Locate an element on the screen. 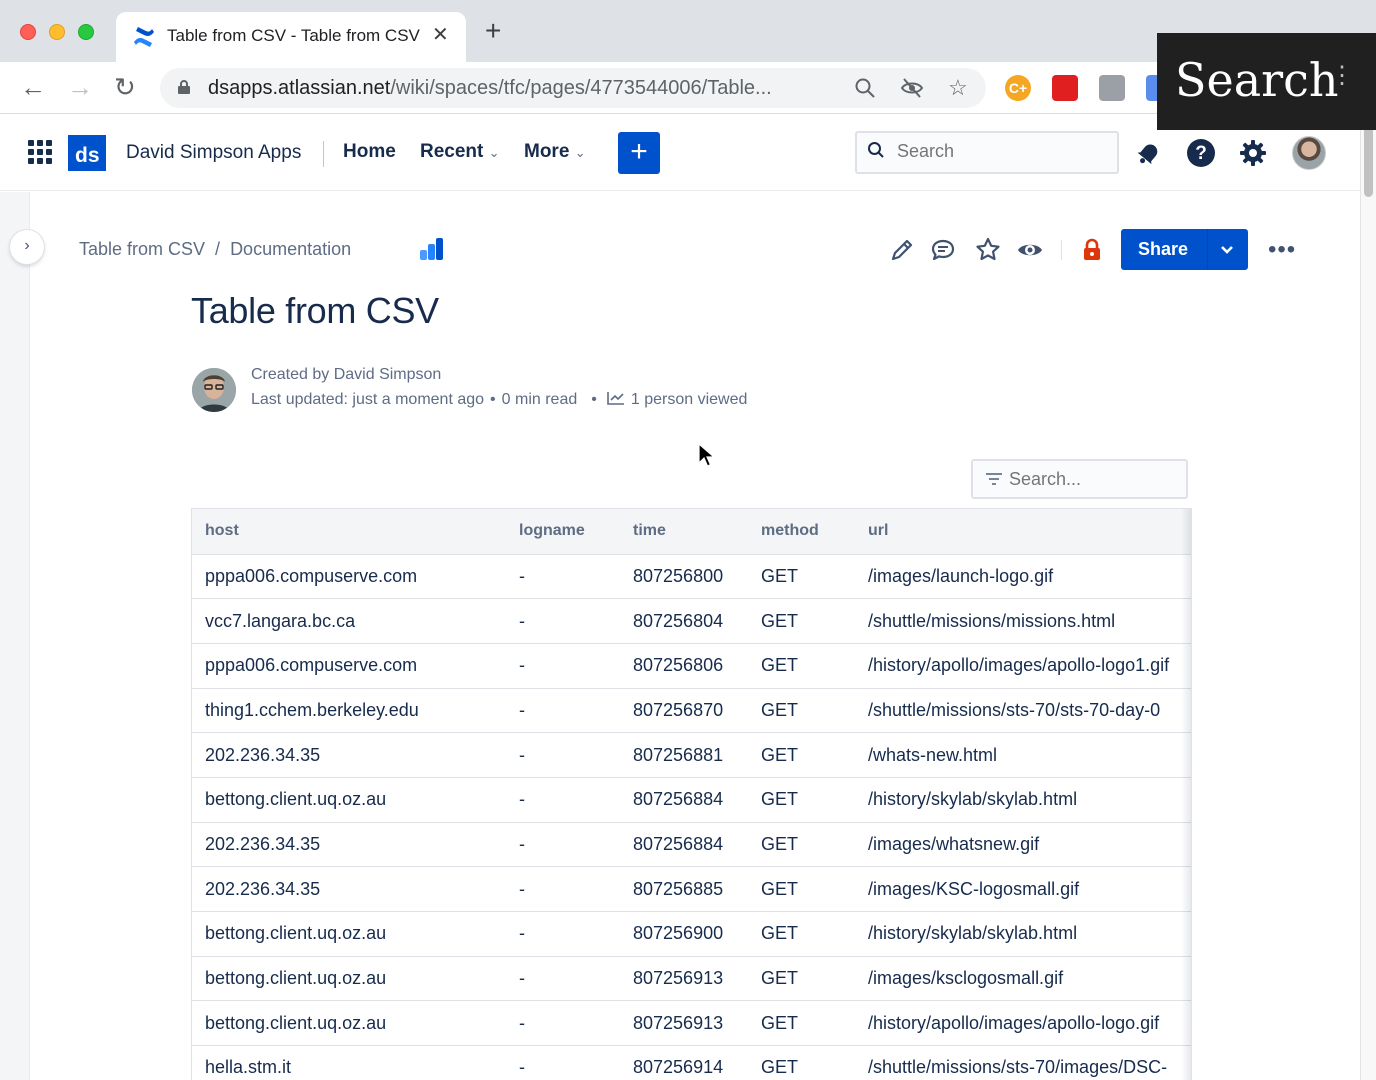 This screenshot has height=1080, width=1376. nav-recent-label: Recent is located at coordinates (452, 151).